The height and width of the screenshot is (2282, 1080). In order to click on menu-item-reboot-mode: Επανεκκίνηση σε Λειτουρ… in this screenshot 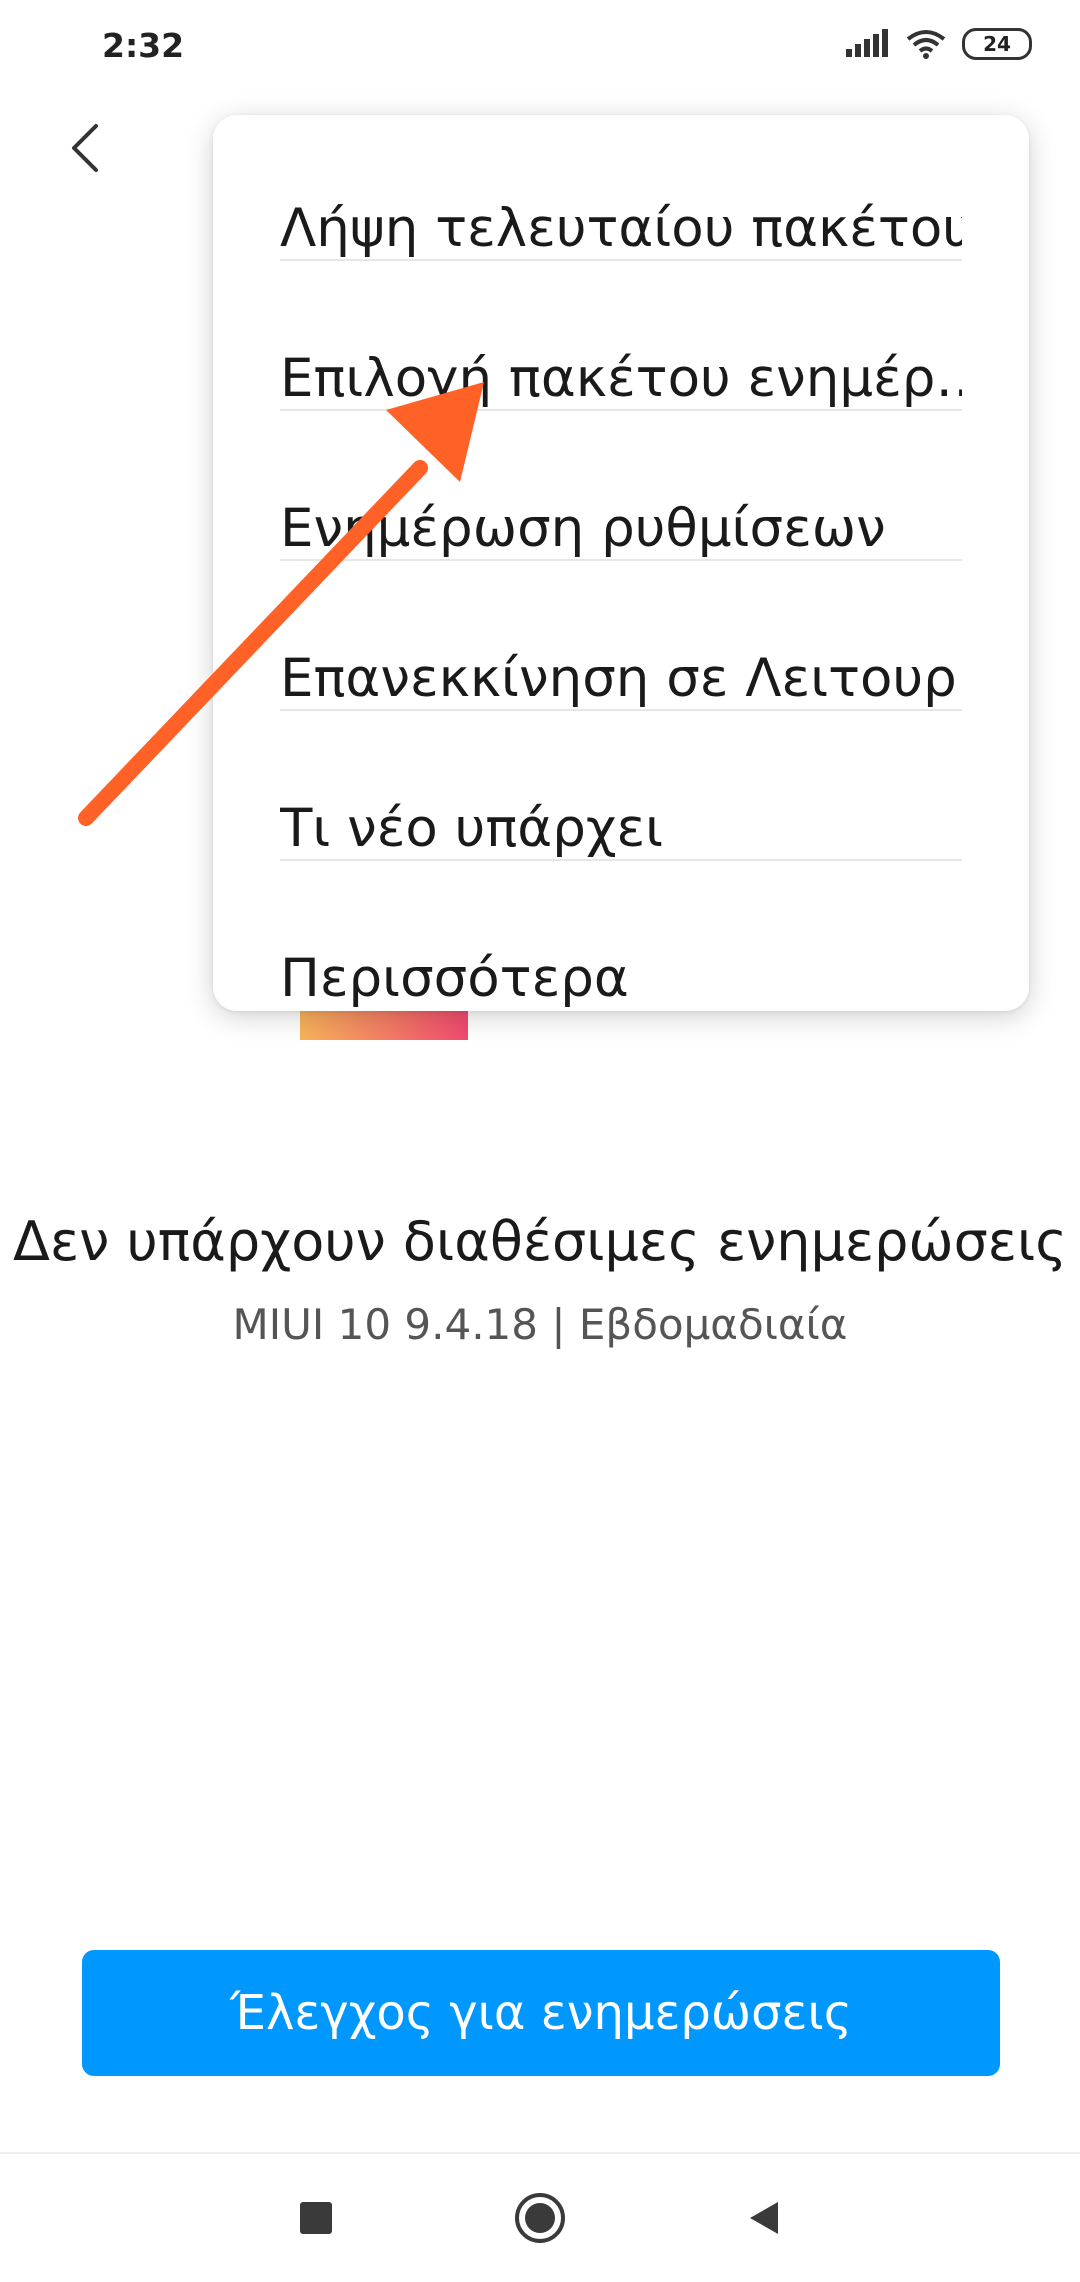, I will do `click(621, 678)`.